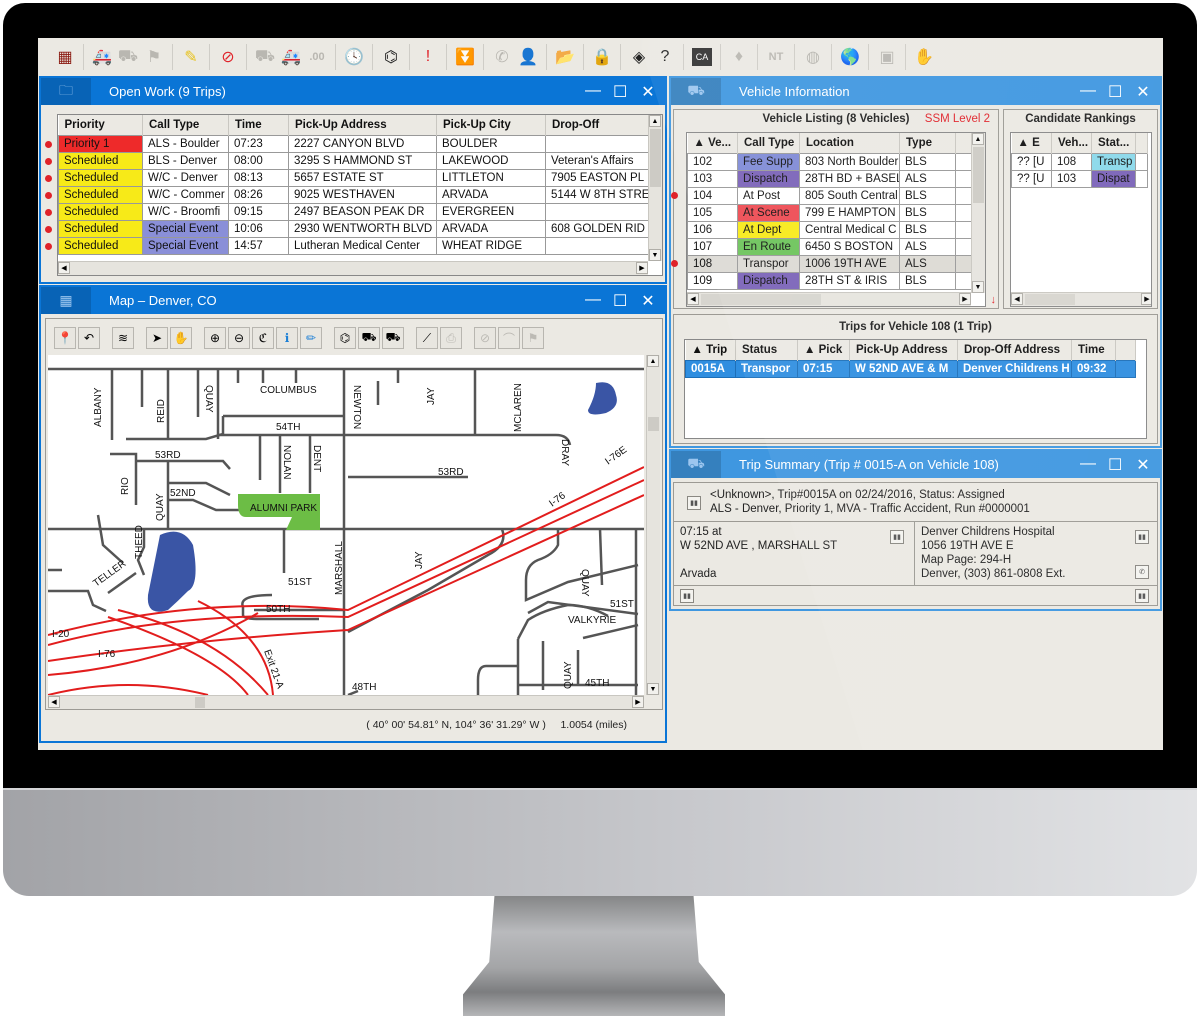  What do you see at coordinates (978, 213) in the screenshot?
I see `vehicle-vscroll: ▲ ▼` at bounding box center [978, 213].